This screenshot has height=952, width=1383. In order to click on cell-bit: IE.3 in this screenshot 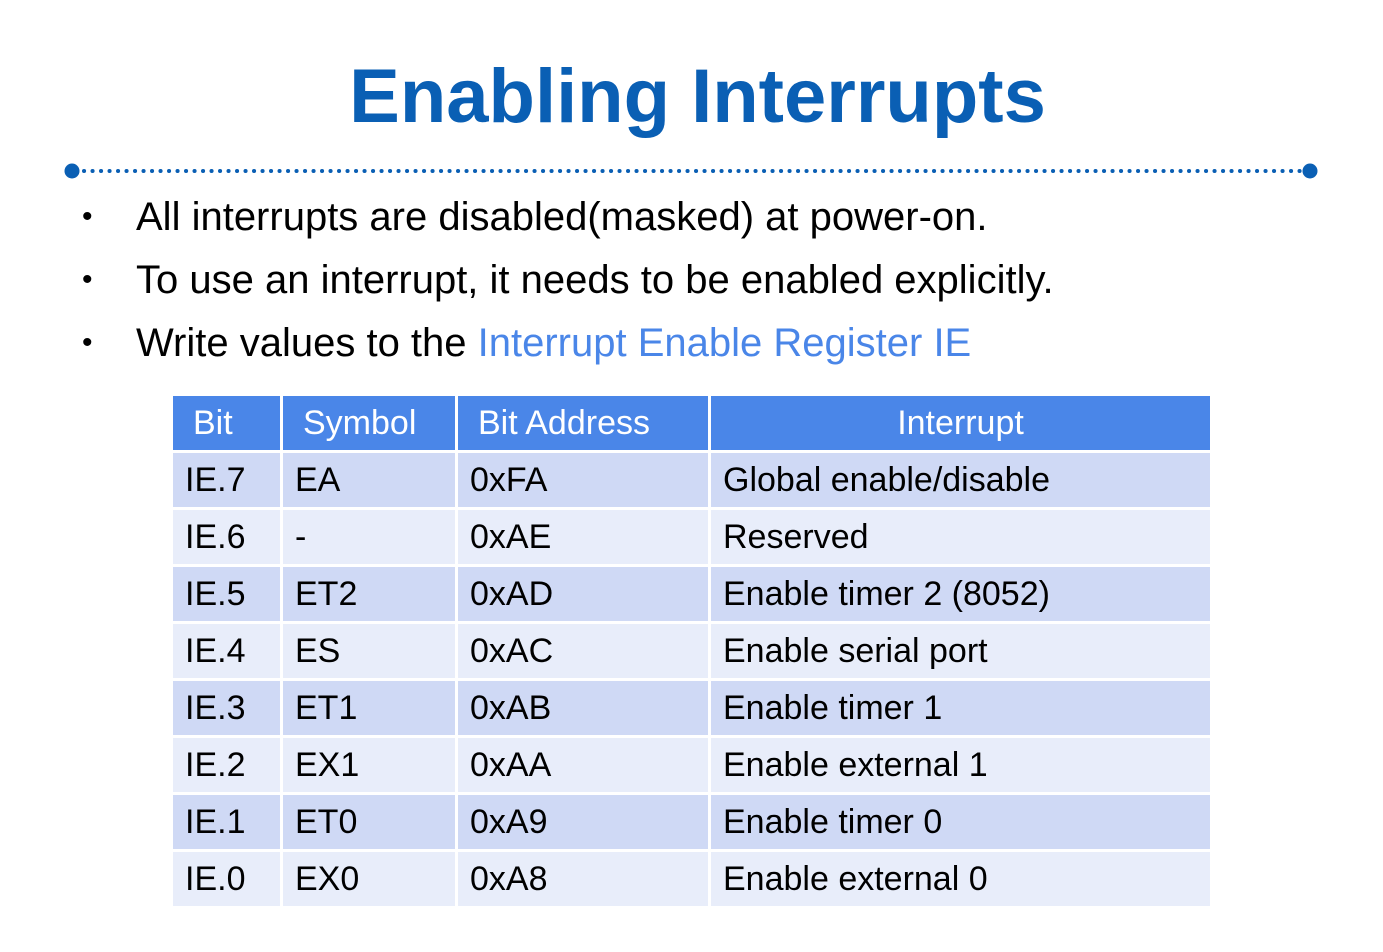, I will do `click(226, 708)`.